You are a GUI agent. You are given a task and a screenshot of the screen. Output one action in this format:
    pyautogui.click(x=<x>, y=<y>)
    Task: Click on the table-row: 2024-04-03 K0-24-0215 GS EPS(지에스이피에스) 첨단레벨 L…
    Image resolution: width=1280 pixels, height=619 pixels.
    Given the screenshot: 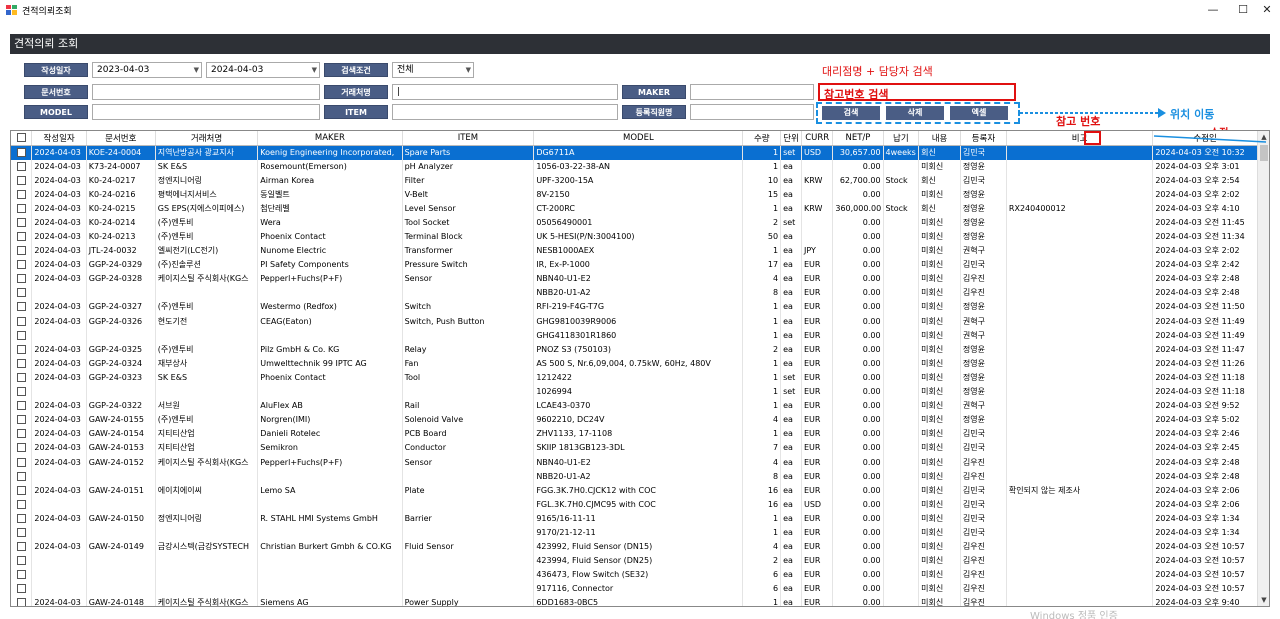 What is the action you would take?
    pyautogui.click(x=634, y=208)
    